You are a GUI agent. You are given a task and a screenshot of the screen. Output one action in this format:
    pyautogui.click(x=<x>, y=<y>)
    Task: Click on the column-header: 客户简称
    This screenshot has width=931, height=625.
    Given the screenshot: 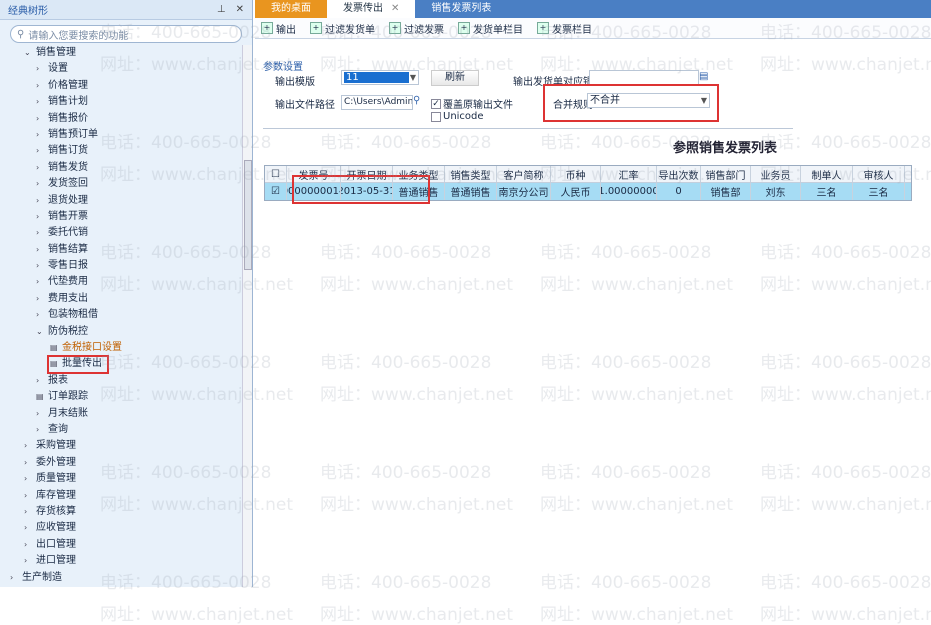 What is the action you would take?
    pyautogui.click(x=524, y=174)
    